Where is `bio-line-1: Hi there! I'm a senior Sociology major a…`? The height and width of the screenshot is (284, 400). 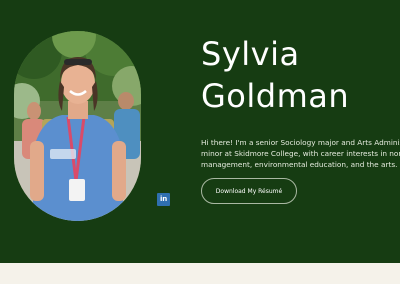 bio-line-1: Hi there! I'm a senior Sociology major a… is located at coordinates (300, 142).